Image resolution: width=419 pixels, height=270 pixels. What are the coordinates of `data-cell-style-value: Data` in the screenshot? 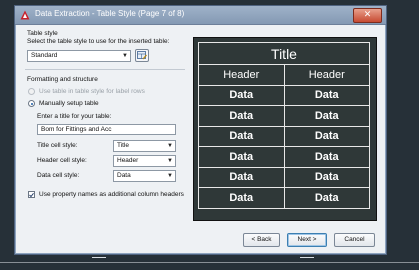 It's located at (124, 175).